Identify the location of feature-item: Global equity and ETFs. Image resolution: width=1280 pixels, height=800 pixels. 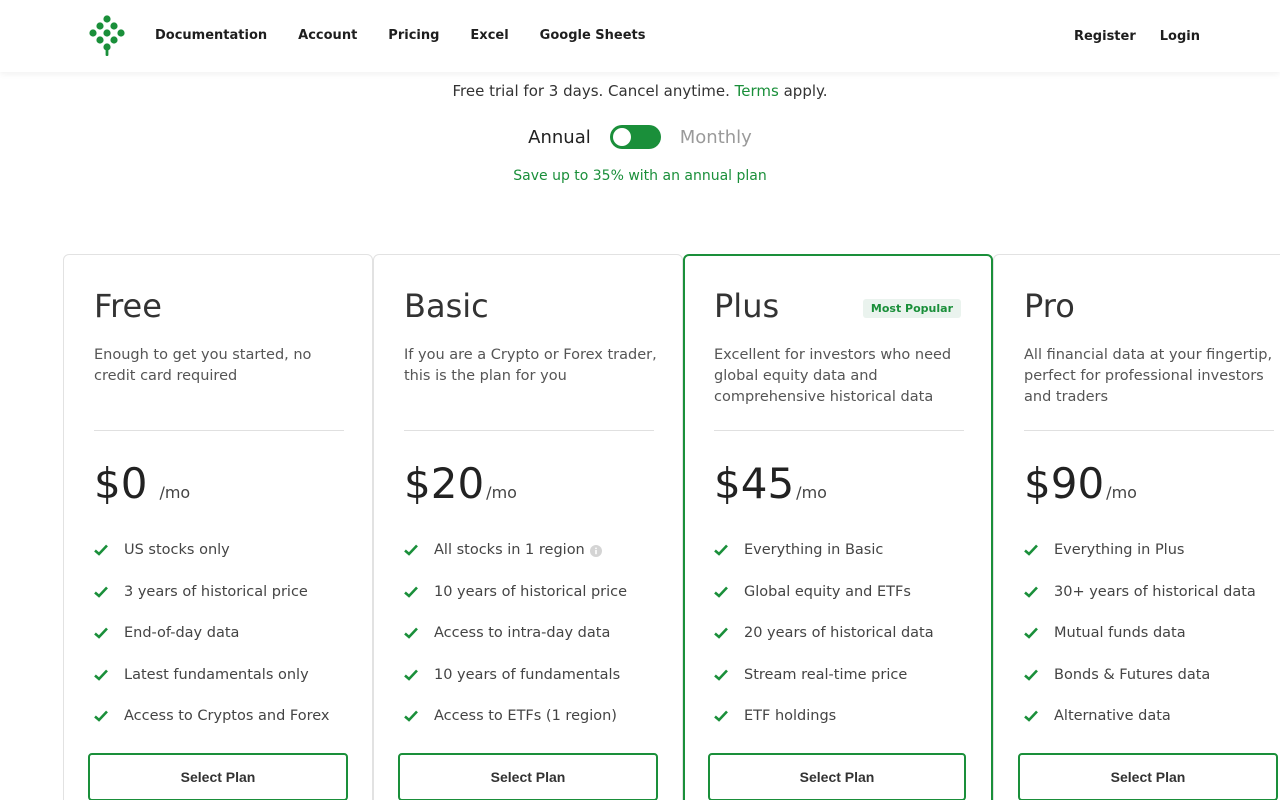
(849, 605).